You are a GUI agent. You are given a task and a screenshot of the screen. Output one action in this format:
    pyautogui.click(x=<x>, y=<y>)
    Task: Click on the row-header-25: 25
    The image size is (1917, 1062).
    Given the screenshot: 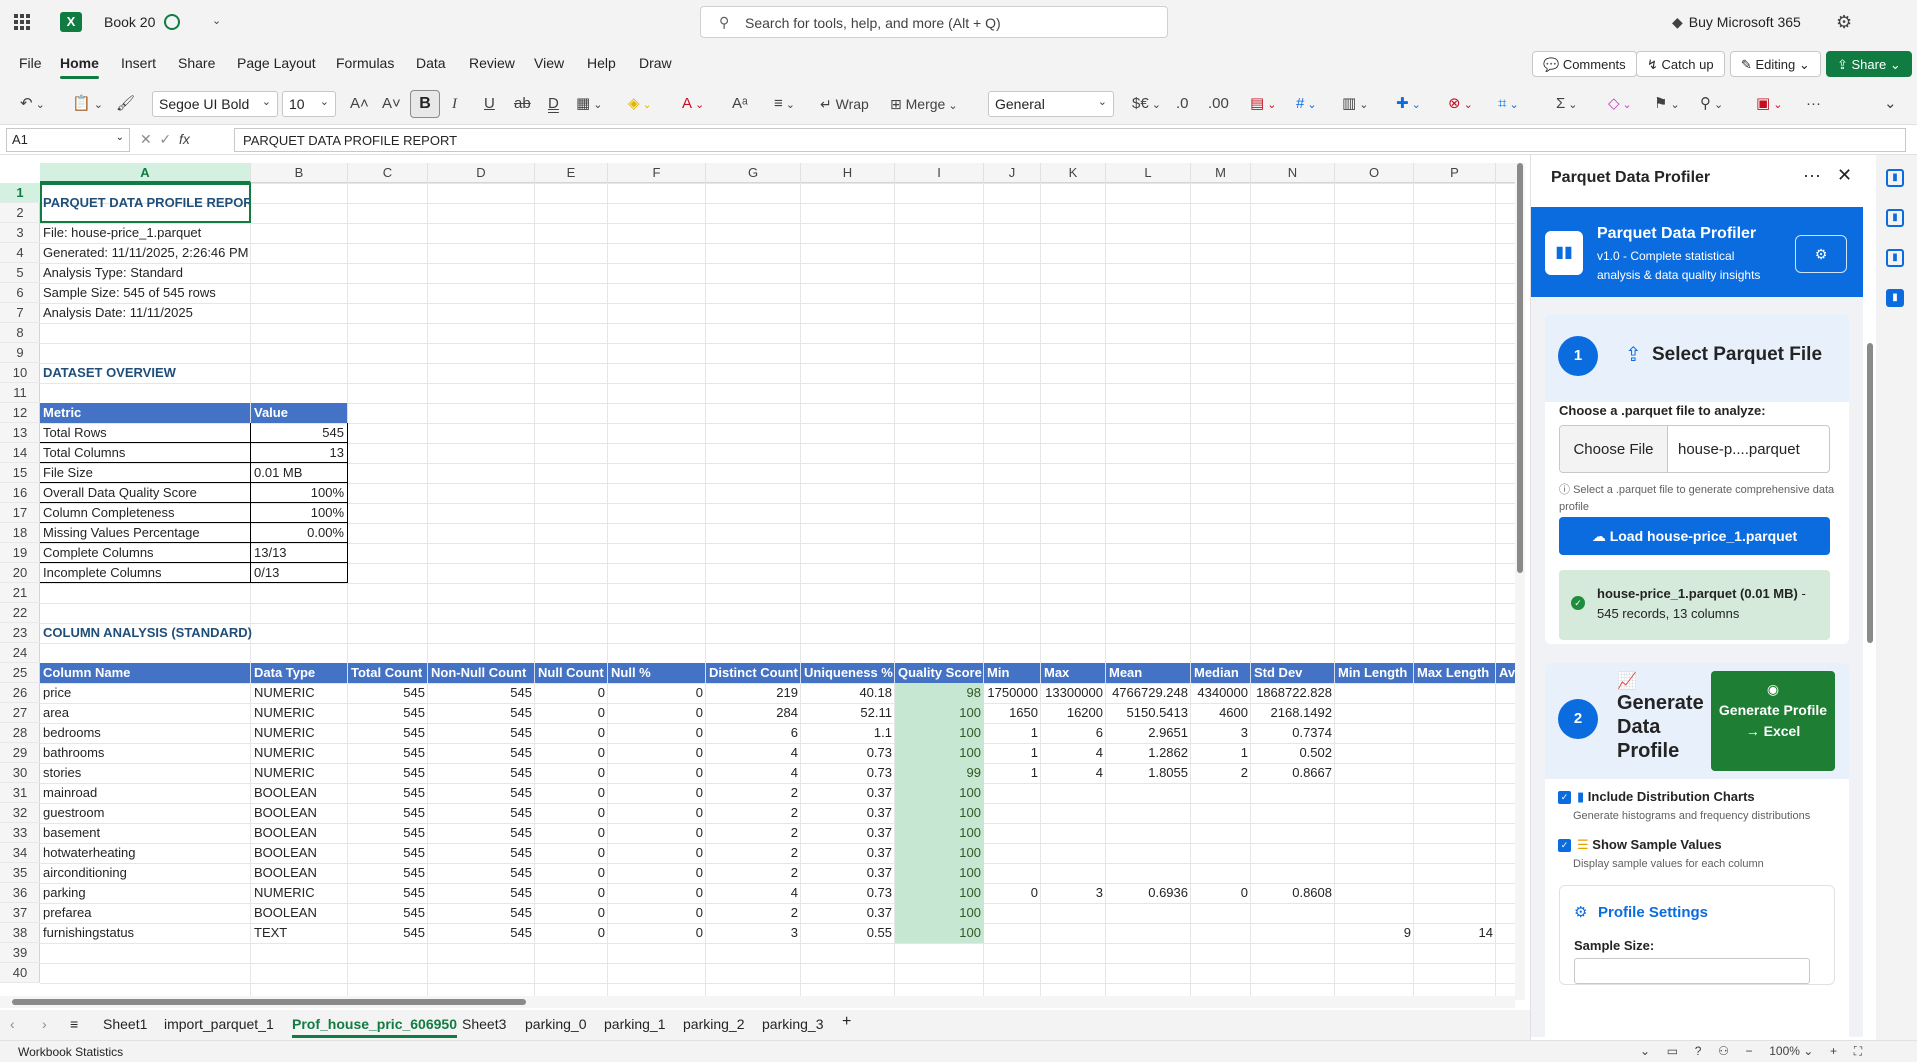 What is the action you would take?
    pyautogui.click(x=20, y=673)
    